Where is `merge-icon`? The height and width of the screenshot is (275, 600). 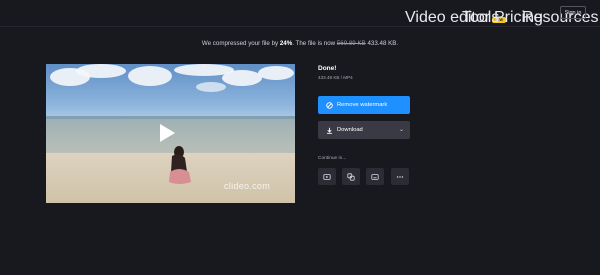
merge-icon is located at coordinates (351, 176).